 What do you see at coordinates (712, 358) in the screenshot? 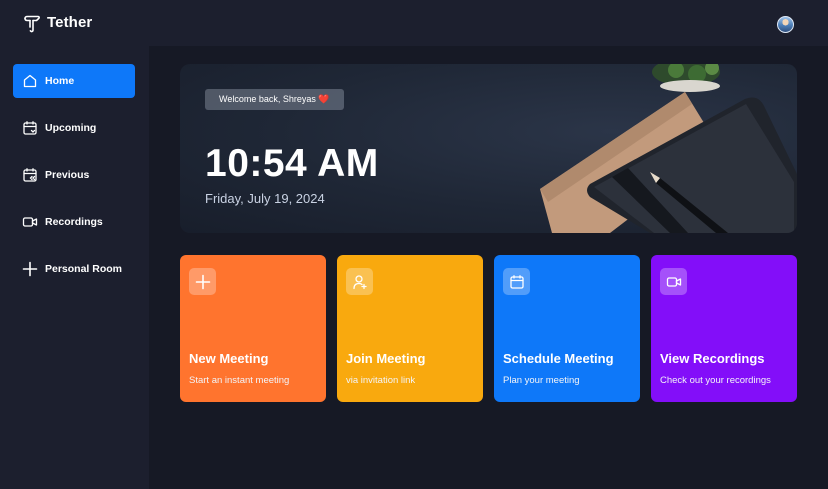
I see `card-title: View Recordings` at bounding box center [712, 358].